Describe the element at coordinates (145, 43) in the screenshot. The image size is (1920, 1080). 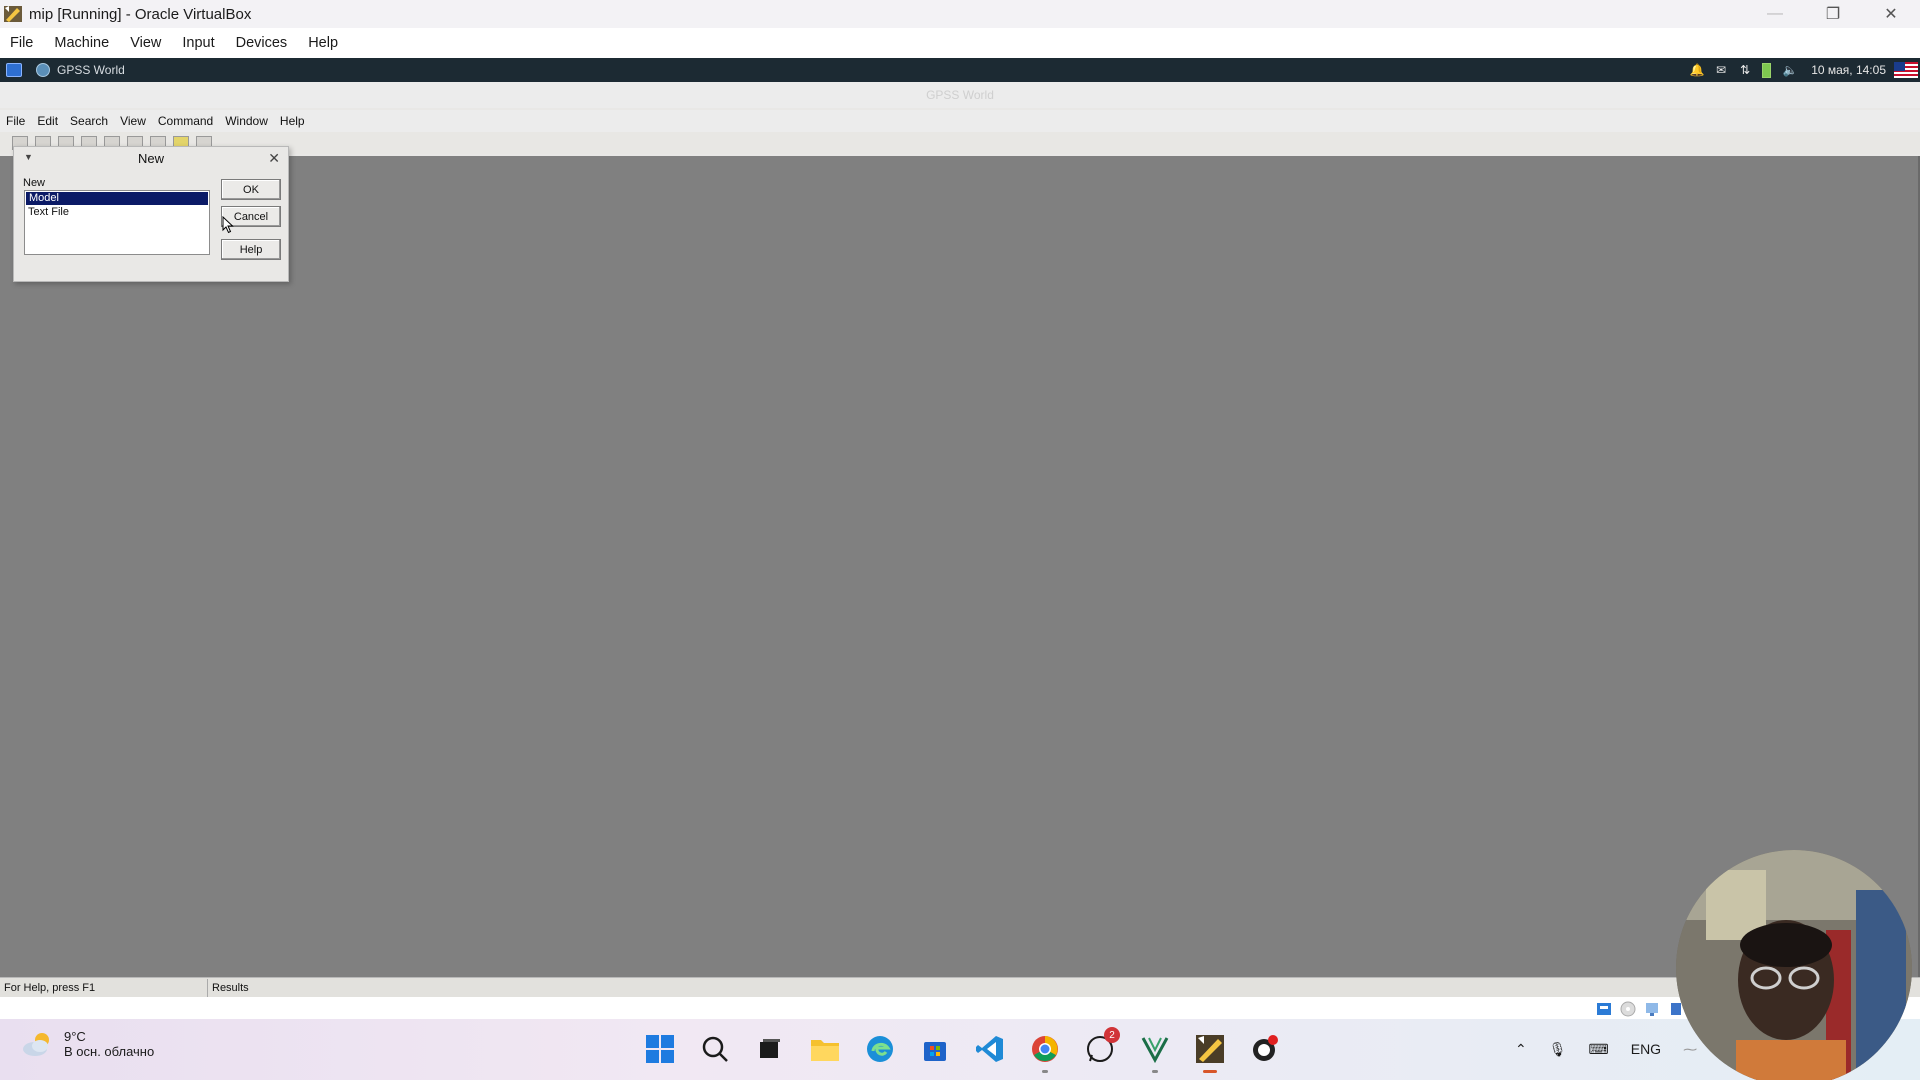
I see `menu-view: View` at that location.